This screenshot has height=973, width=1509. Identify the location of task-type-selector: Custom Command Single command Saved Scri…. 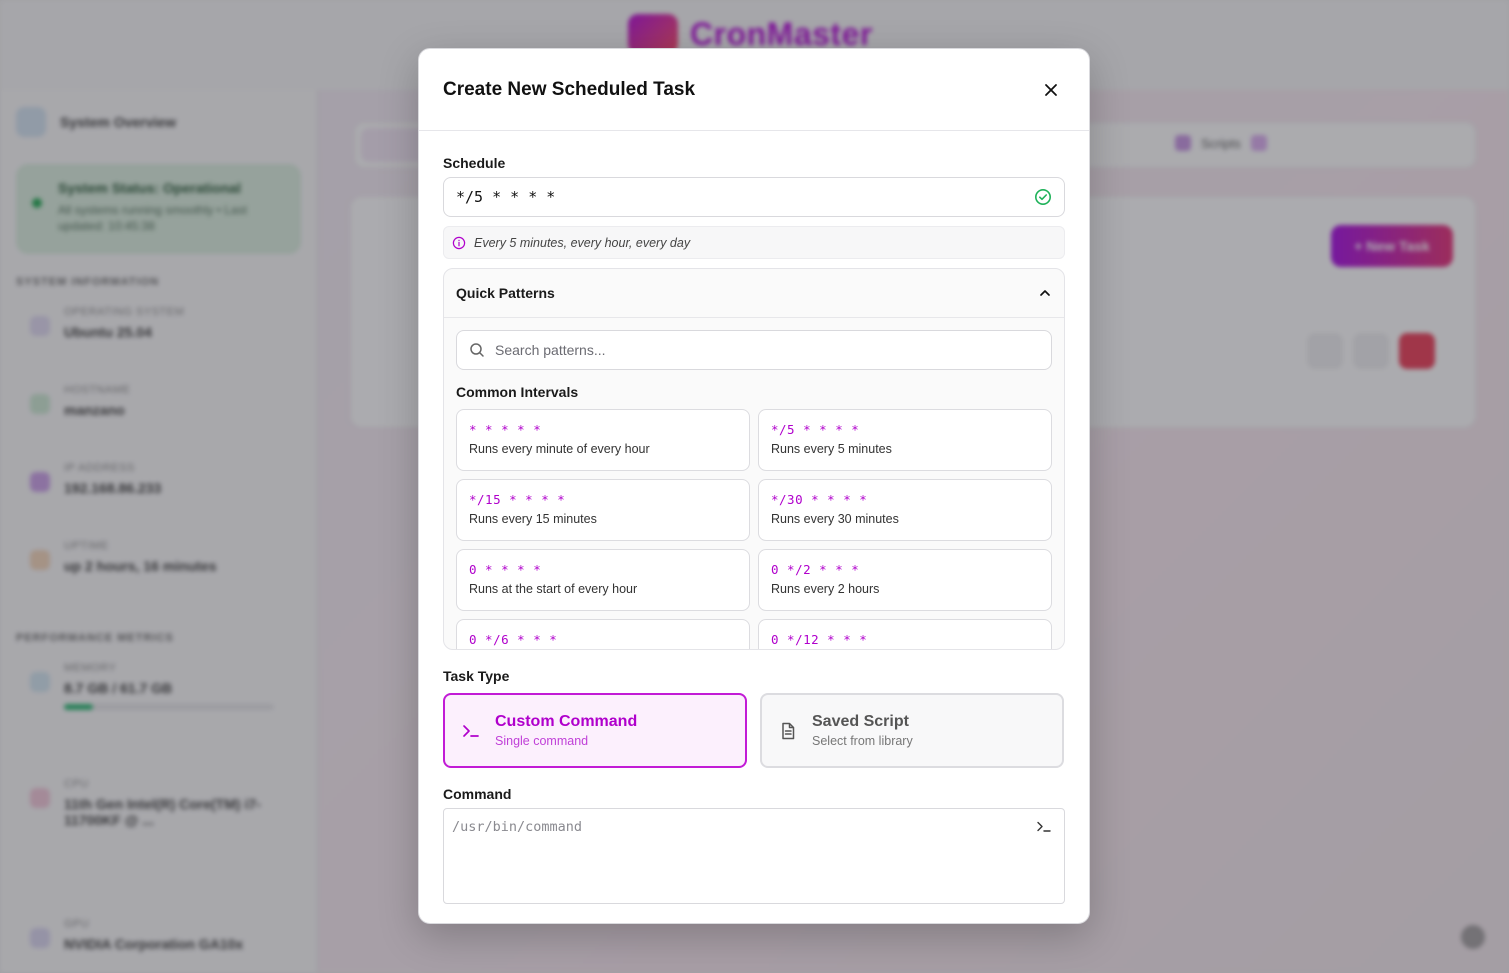
(754, 730).